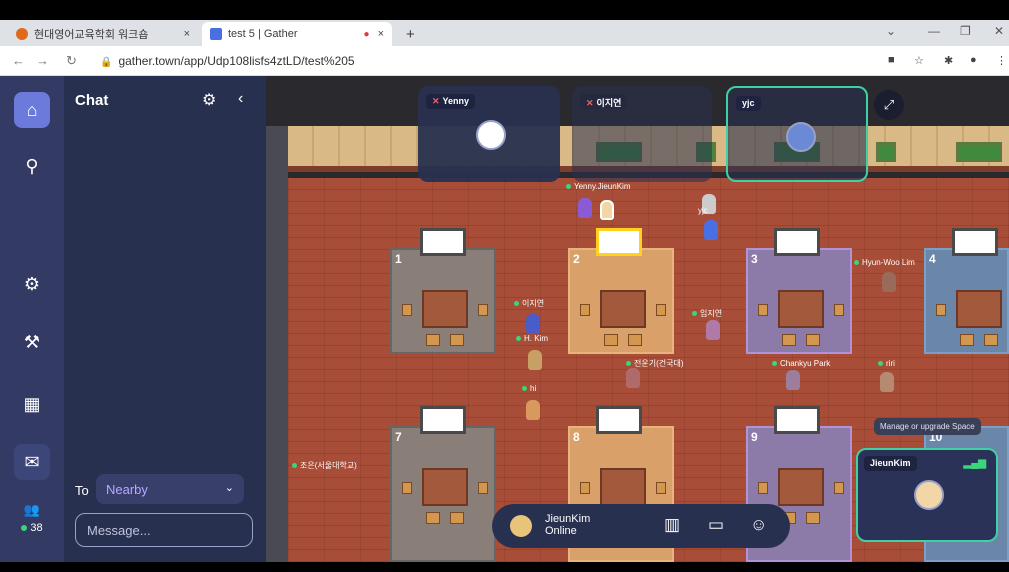 Image resolution: width=1009 pixels, height=572 pixels. What do you see at coordinates (398, 437) in the screenshot?
I see `room-number: 7` at bounding box center [398, 437].